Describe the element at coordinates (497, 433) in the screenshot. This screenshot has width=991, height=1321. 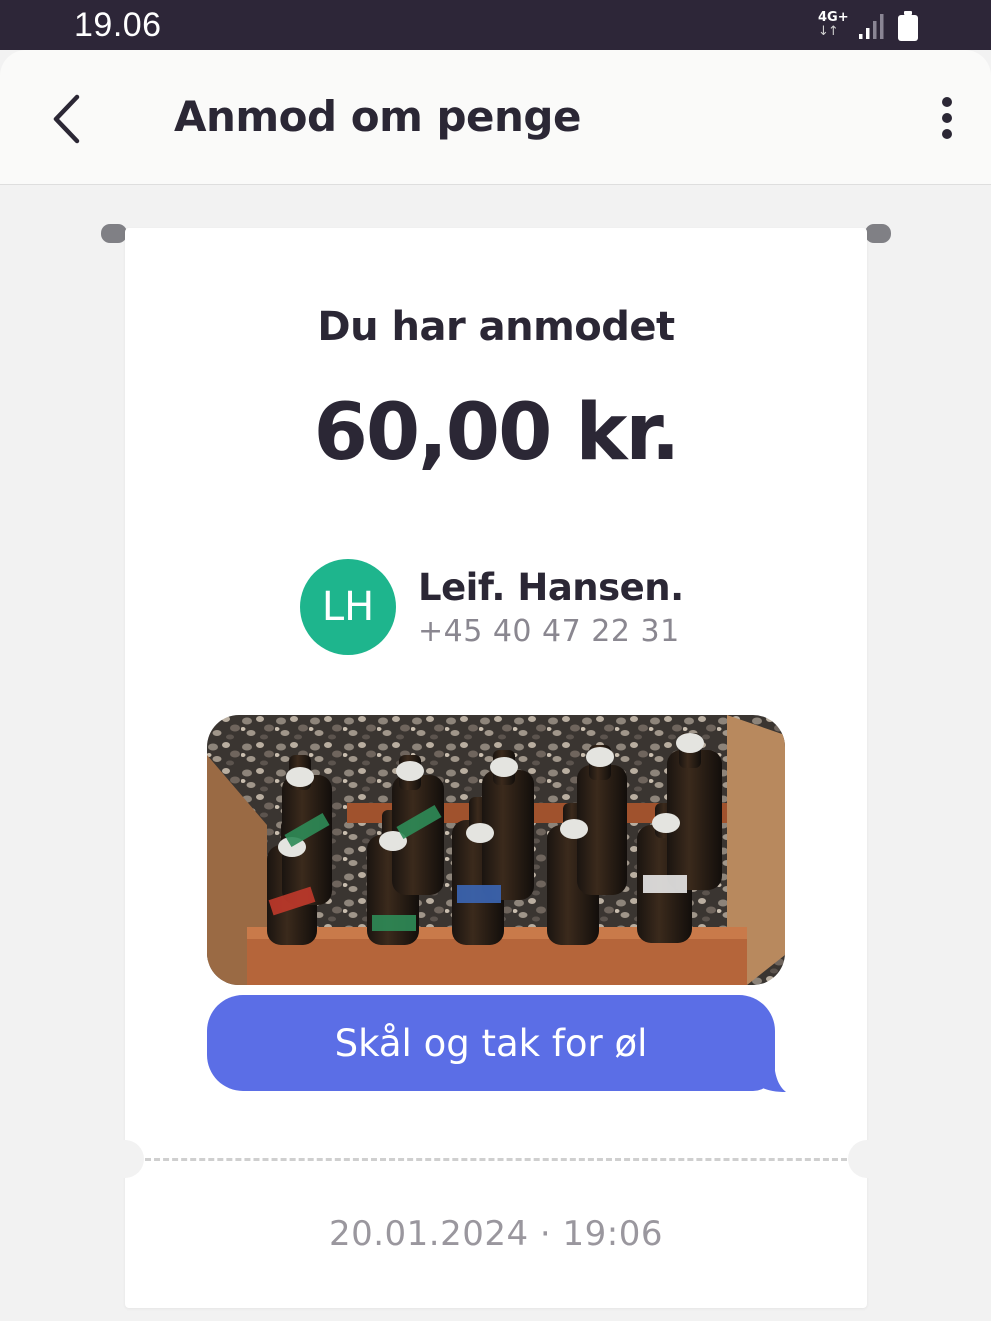
I see `request-amount: 60,00 kr.` at that location.